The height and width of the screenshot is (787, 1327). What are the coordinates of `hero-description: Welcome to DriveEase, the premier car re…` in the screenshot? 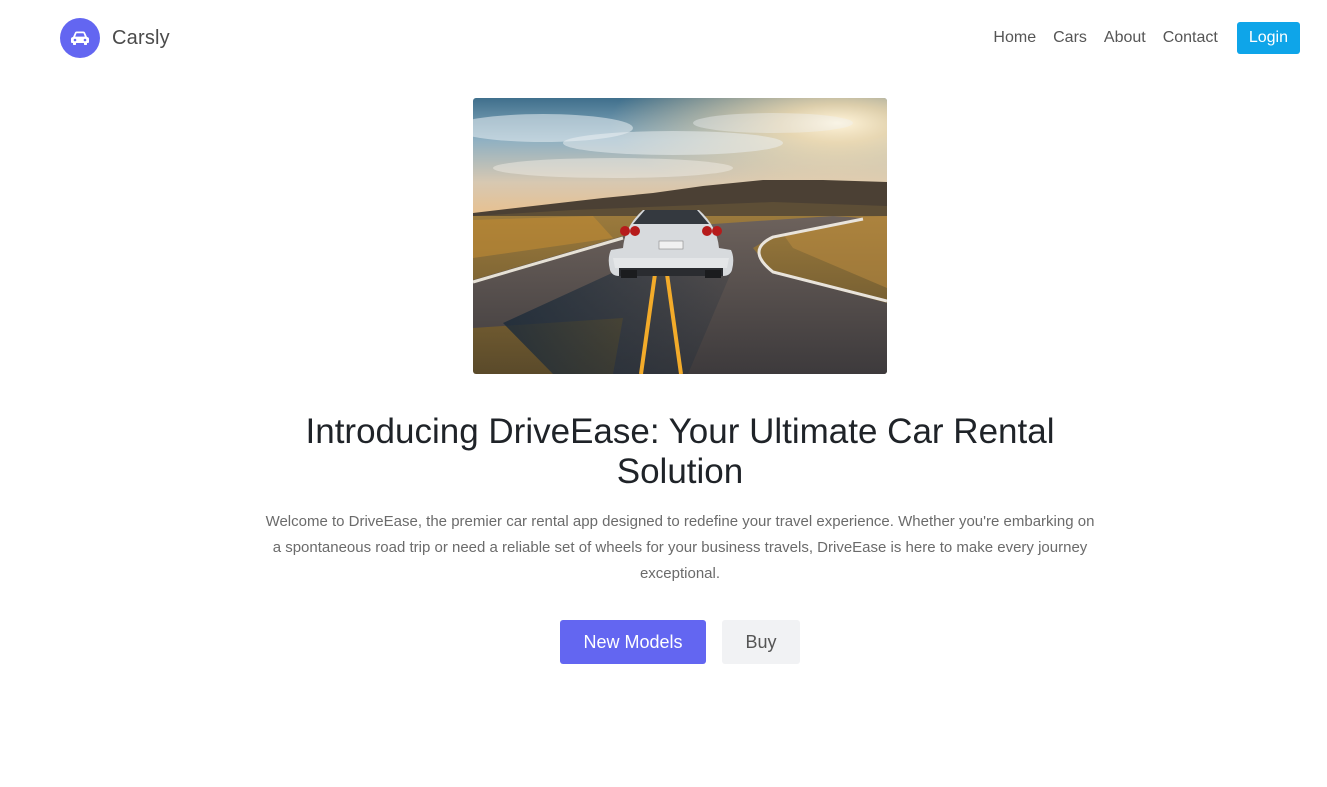 It's located at (680, 547).